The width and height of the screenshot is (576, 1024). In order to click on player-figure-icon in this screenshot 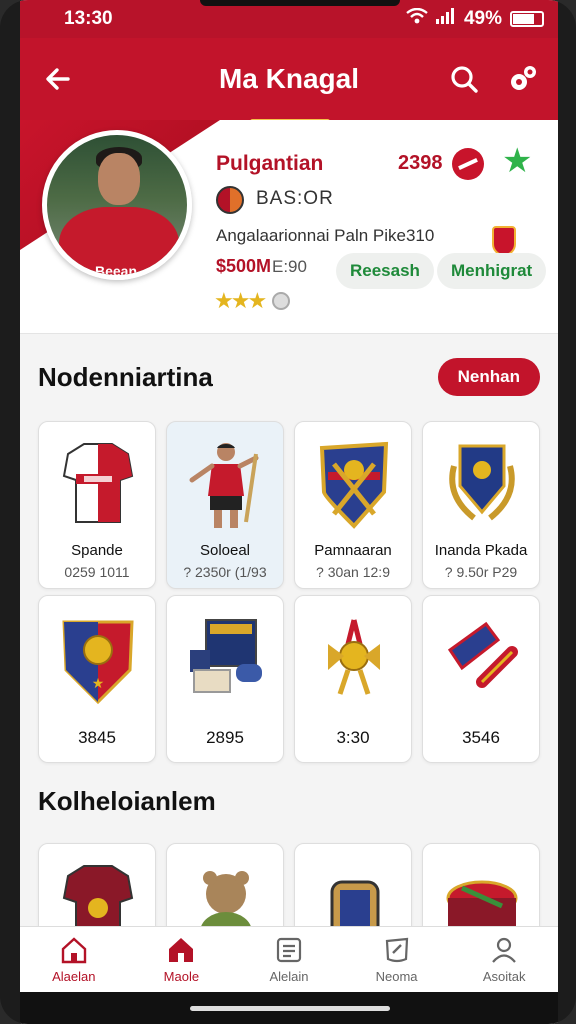, I will do `click(224, 485)`.